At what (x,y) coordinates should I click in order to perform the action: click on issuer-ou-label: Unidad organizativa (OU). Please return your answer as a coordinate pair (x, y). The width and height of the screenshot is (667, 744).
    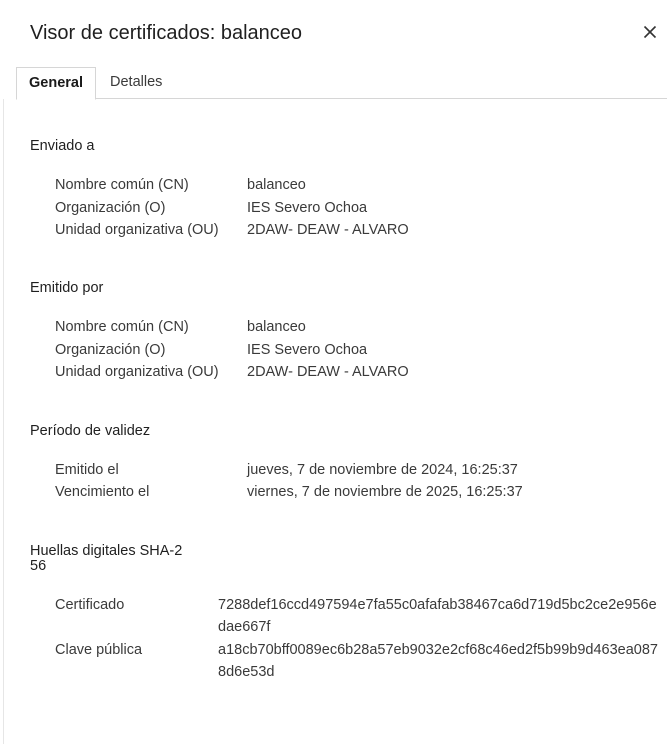
    Looking at the image, I should click on (137, 372).